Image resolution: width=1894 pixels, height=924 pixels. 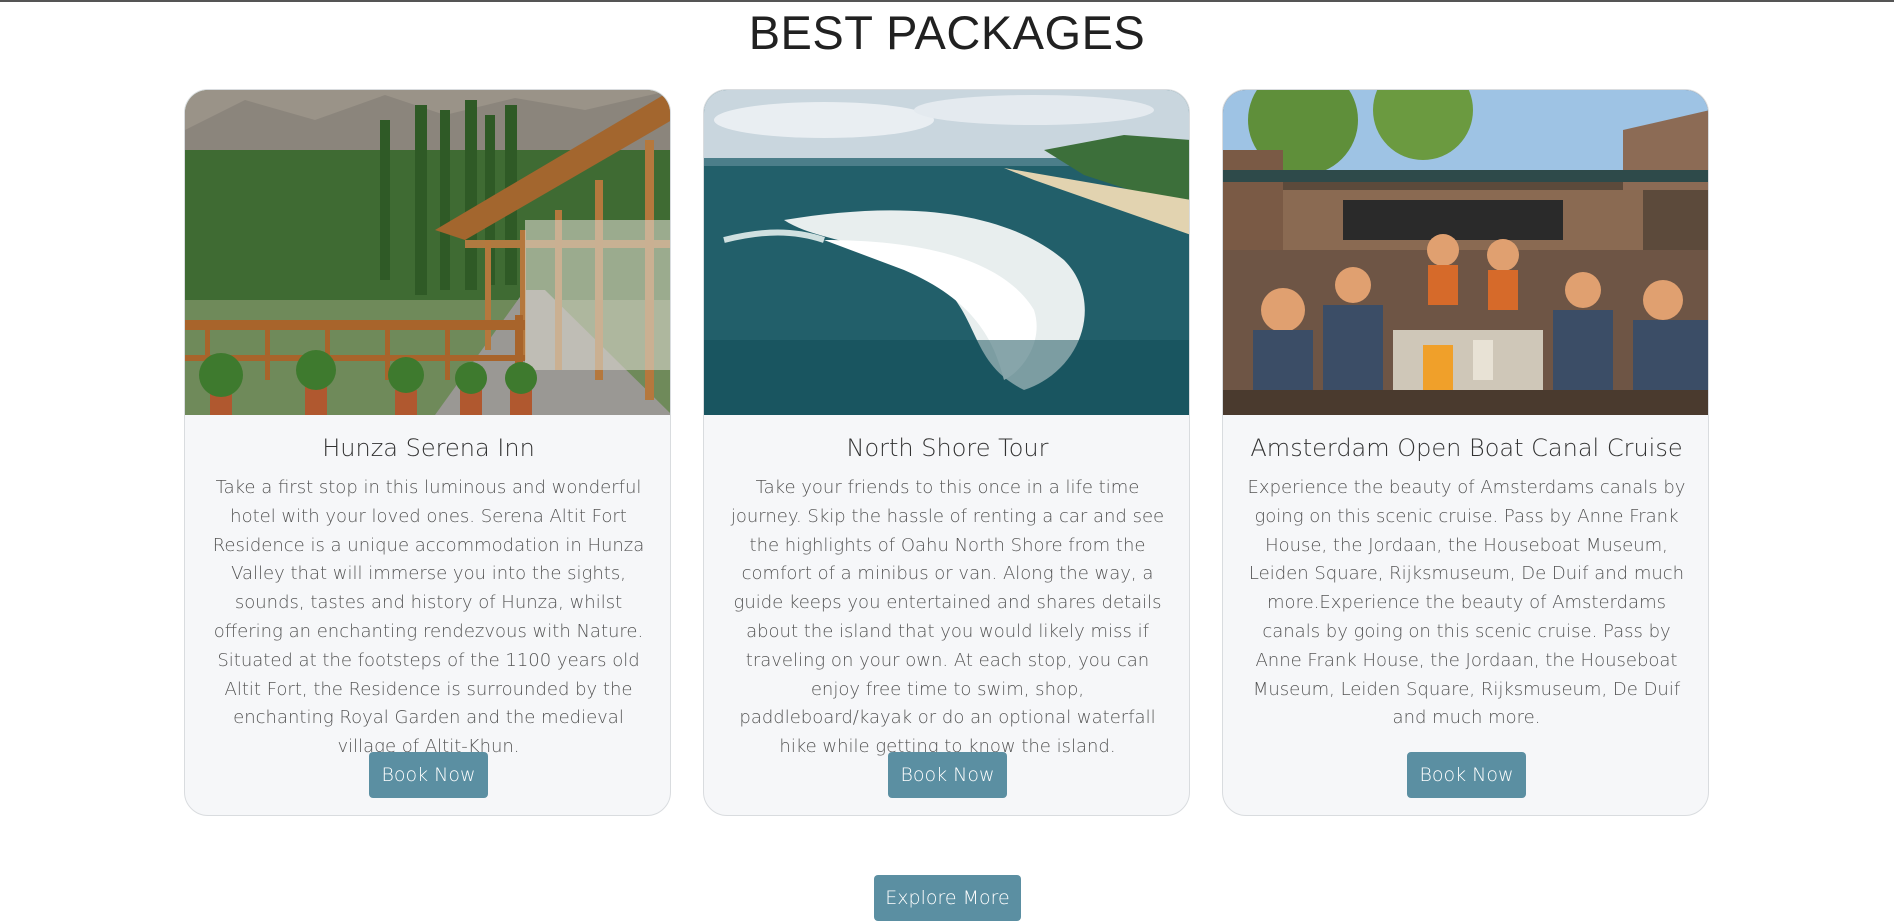 What do you see at coordinates (947, 448) in the screenshot?
I see `card-title: North Shore Tour` at bounding box center [947, 448].